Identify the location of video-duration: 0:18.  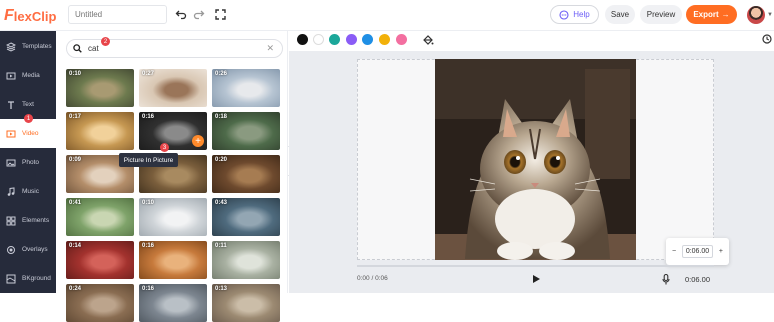
(221, 117).